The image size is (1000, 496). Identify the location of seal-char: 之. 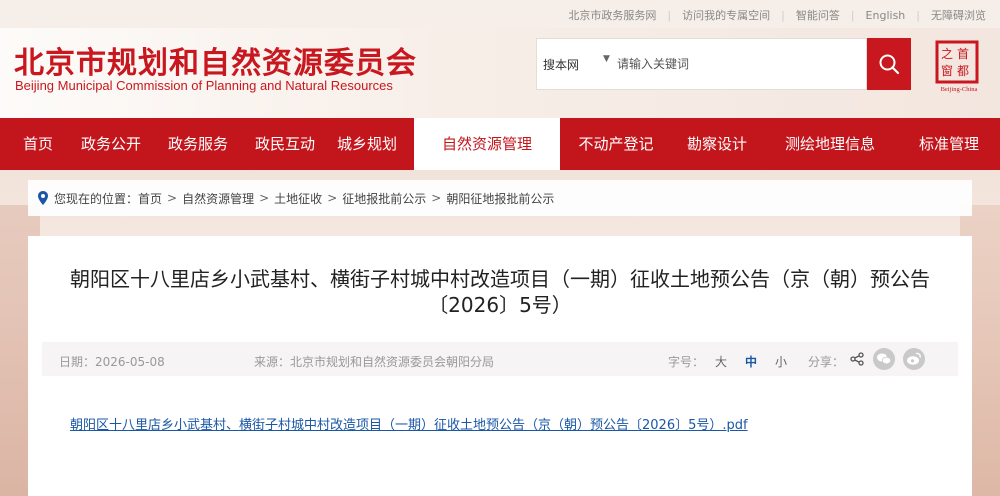
(947, 54).